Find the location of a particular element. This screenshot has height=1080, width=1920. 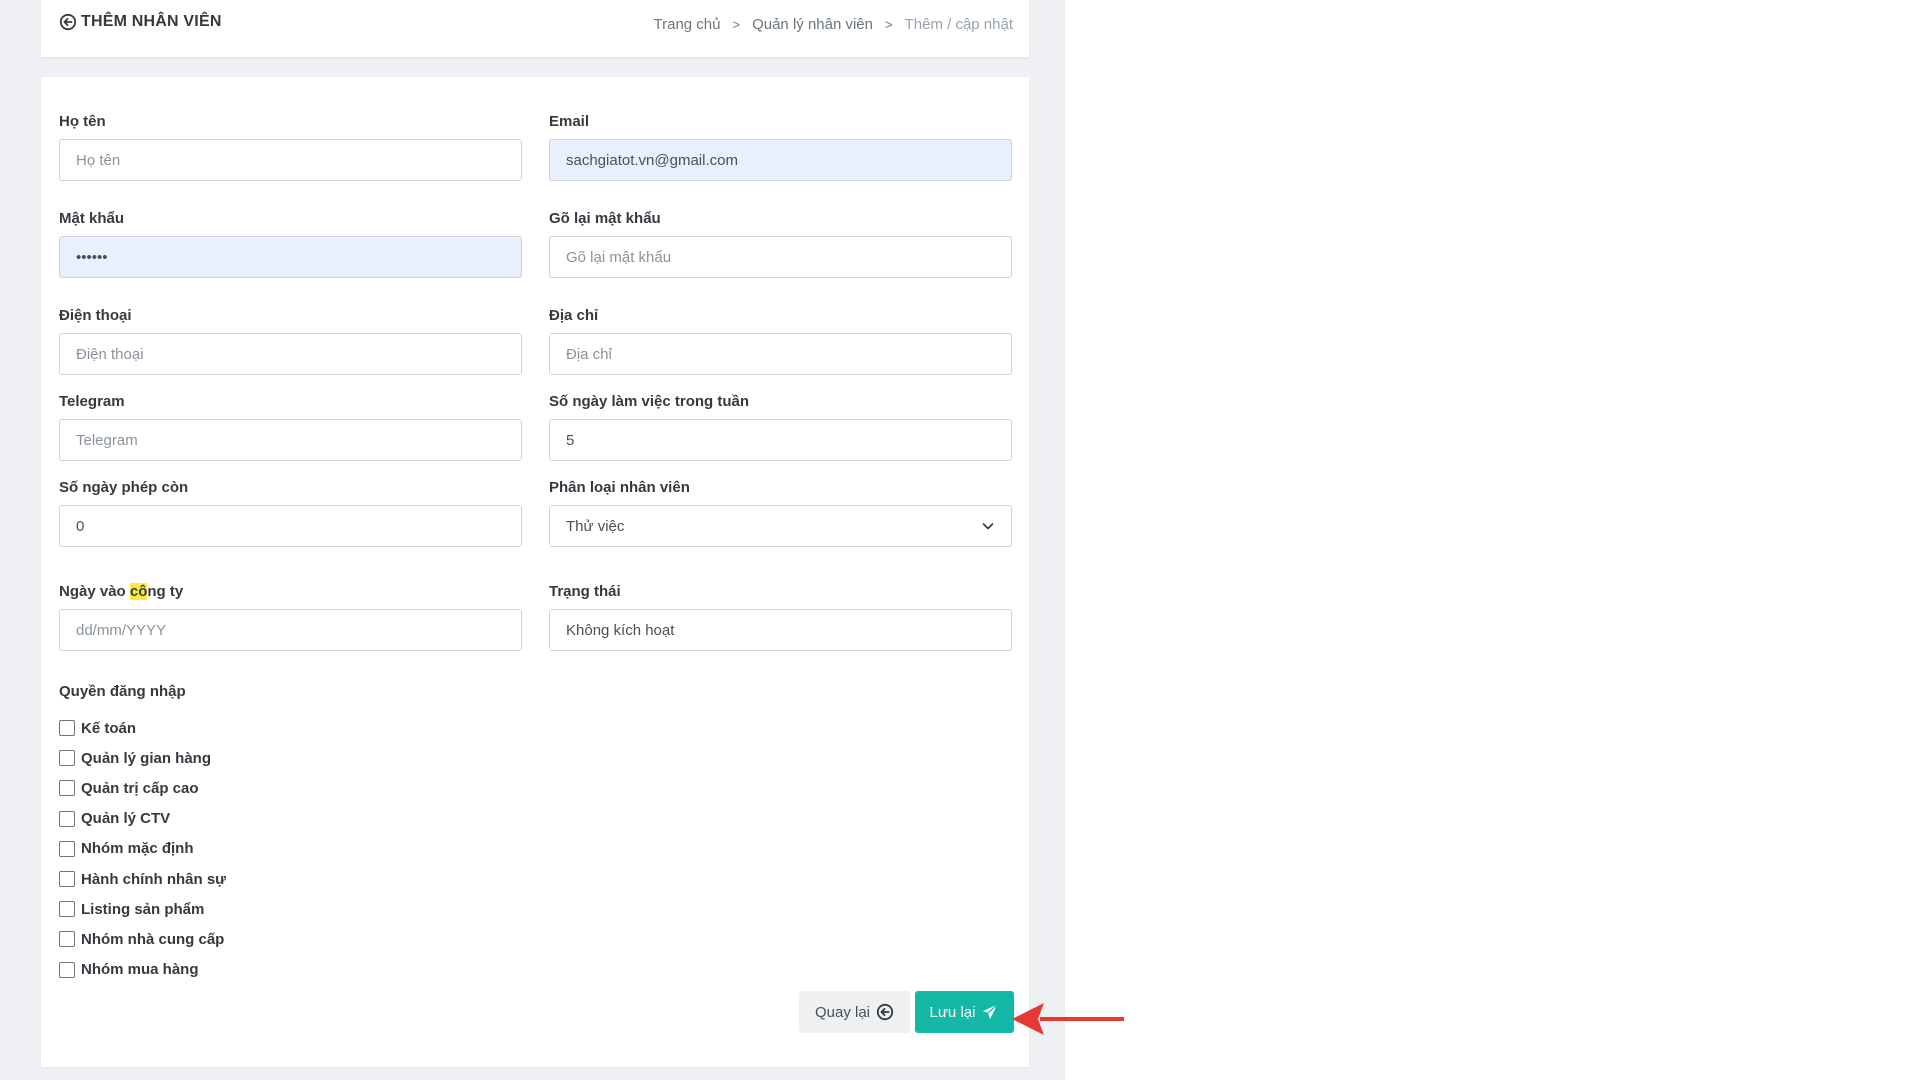

back-button: Quay lại is located at coordinates (854, 1012).